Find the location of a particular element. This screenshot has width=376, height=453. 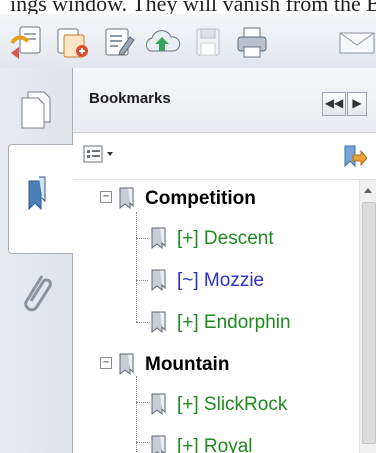

expand-panel-button: ▶ is located at coordinates (357, 104).